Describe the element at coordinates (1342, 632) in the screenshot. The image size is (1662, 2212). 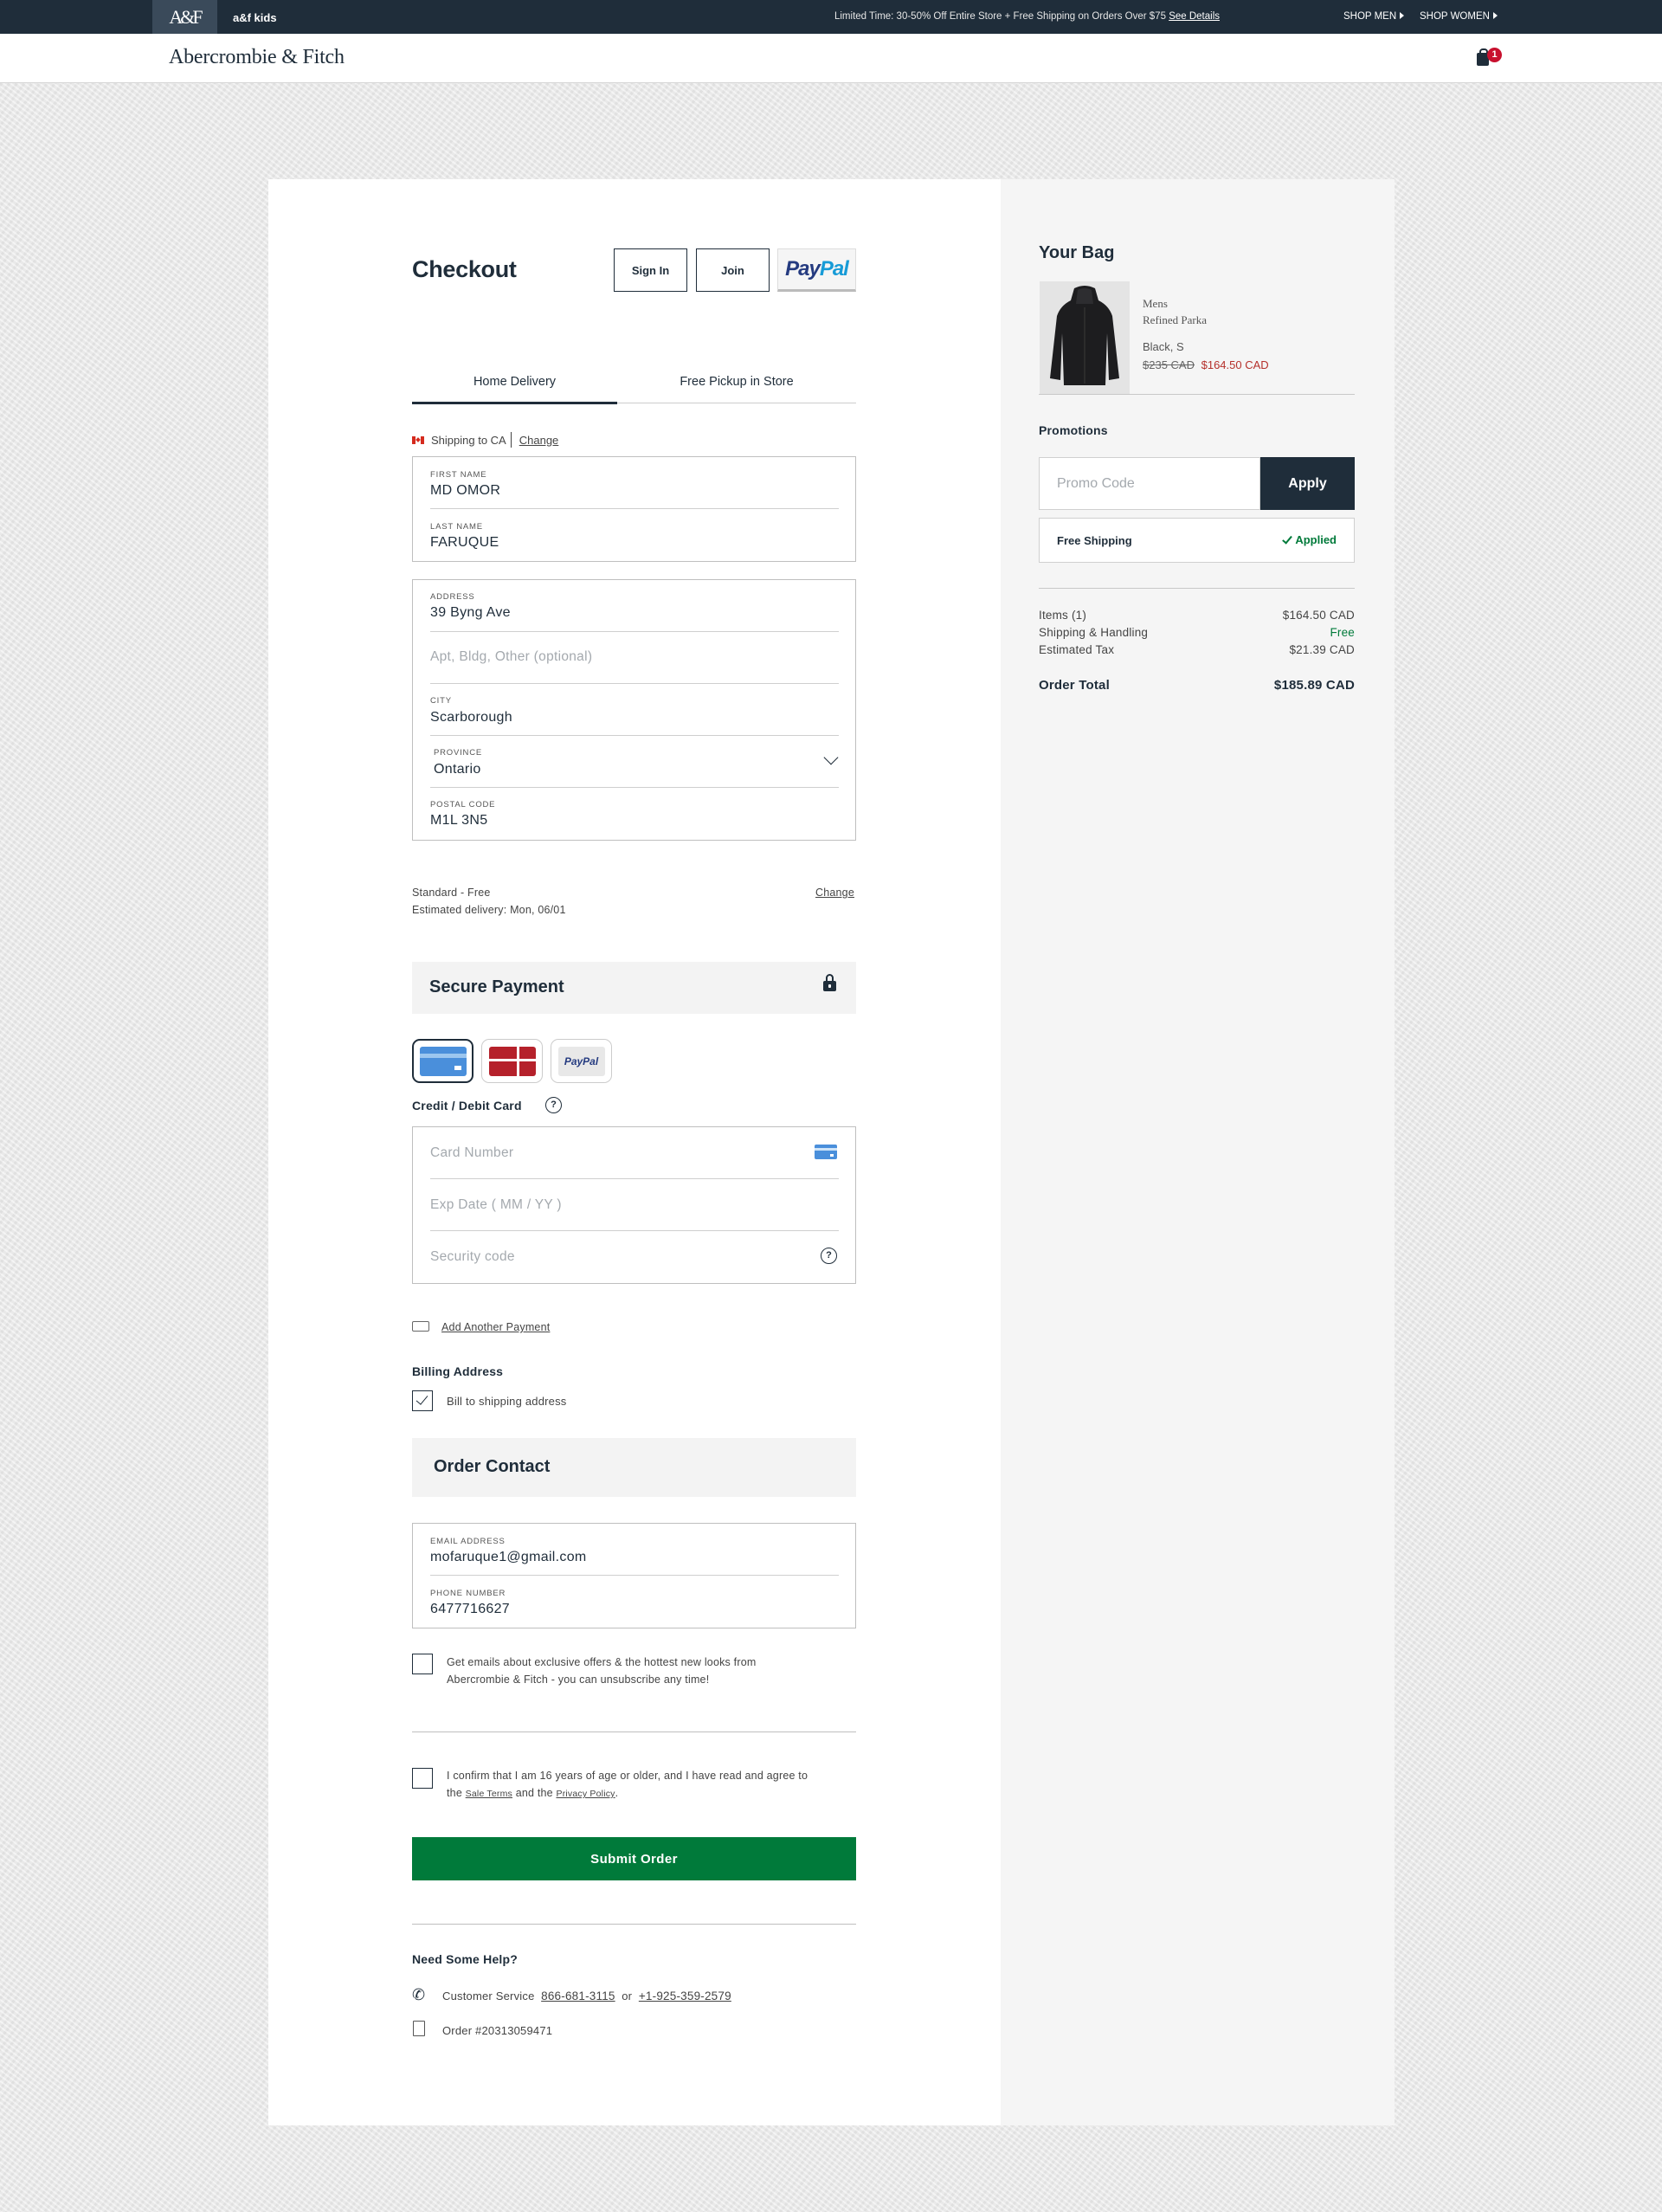
I see `shipping-value: Free` at that location.